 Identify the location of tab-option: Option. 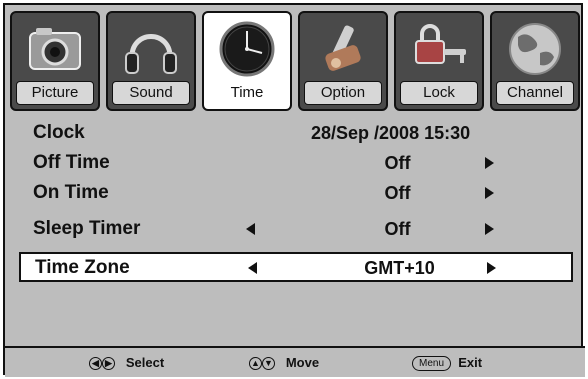
(343, 61).